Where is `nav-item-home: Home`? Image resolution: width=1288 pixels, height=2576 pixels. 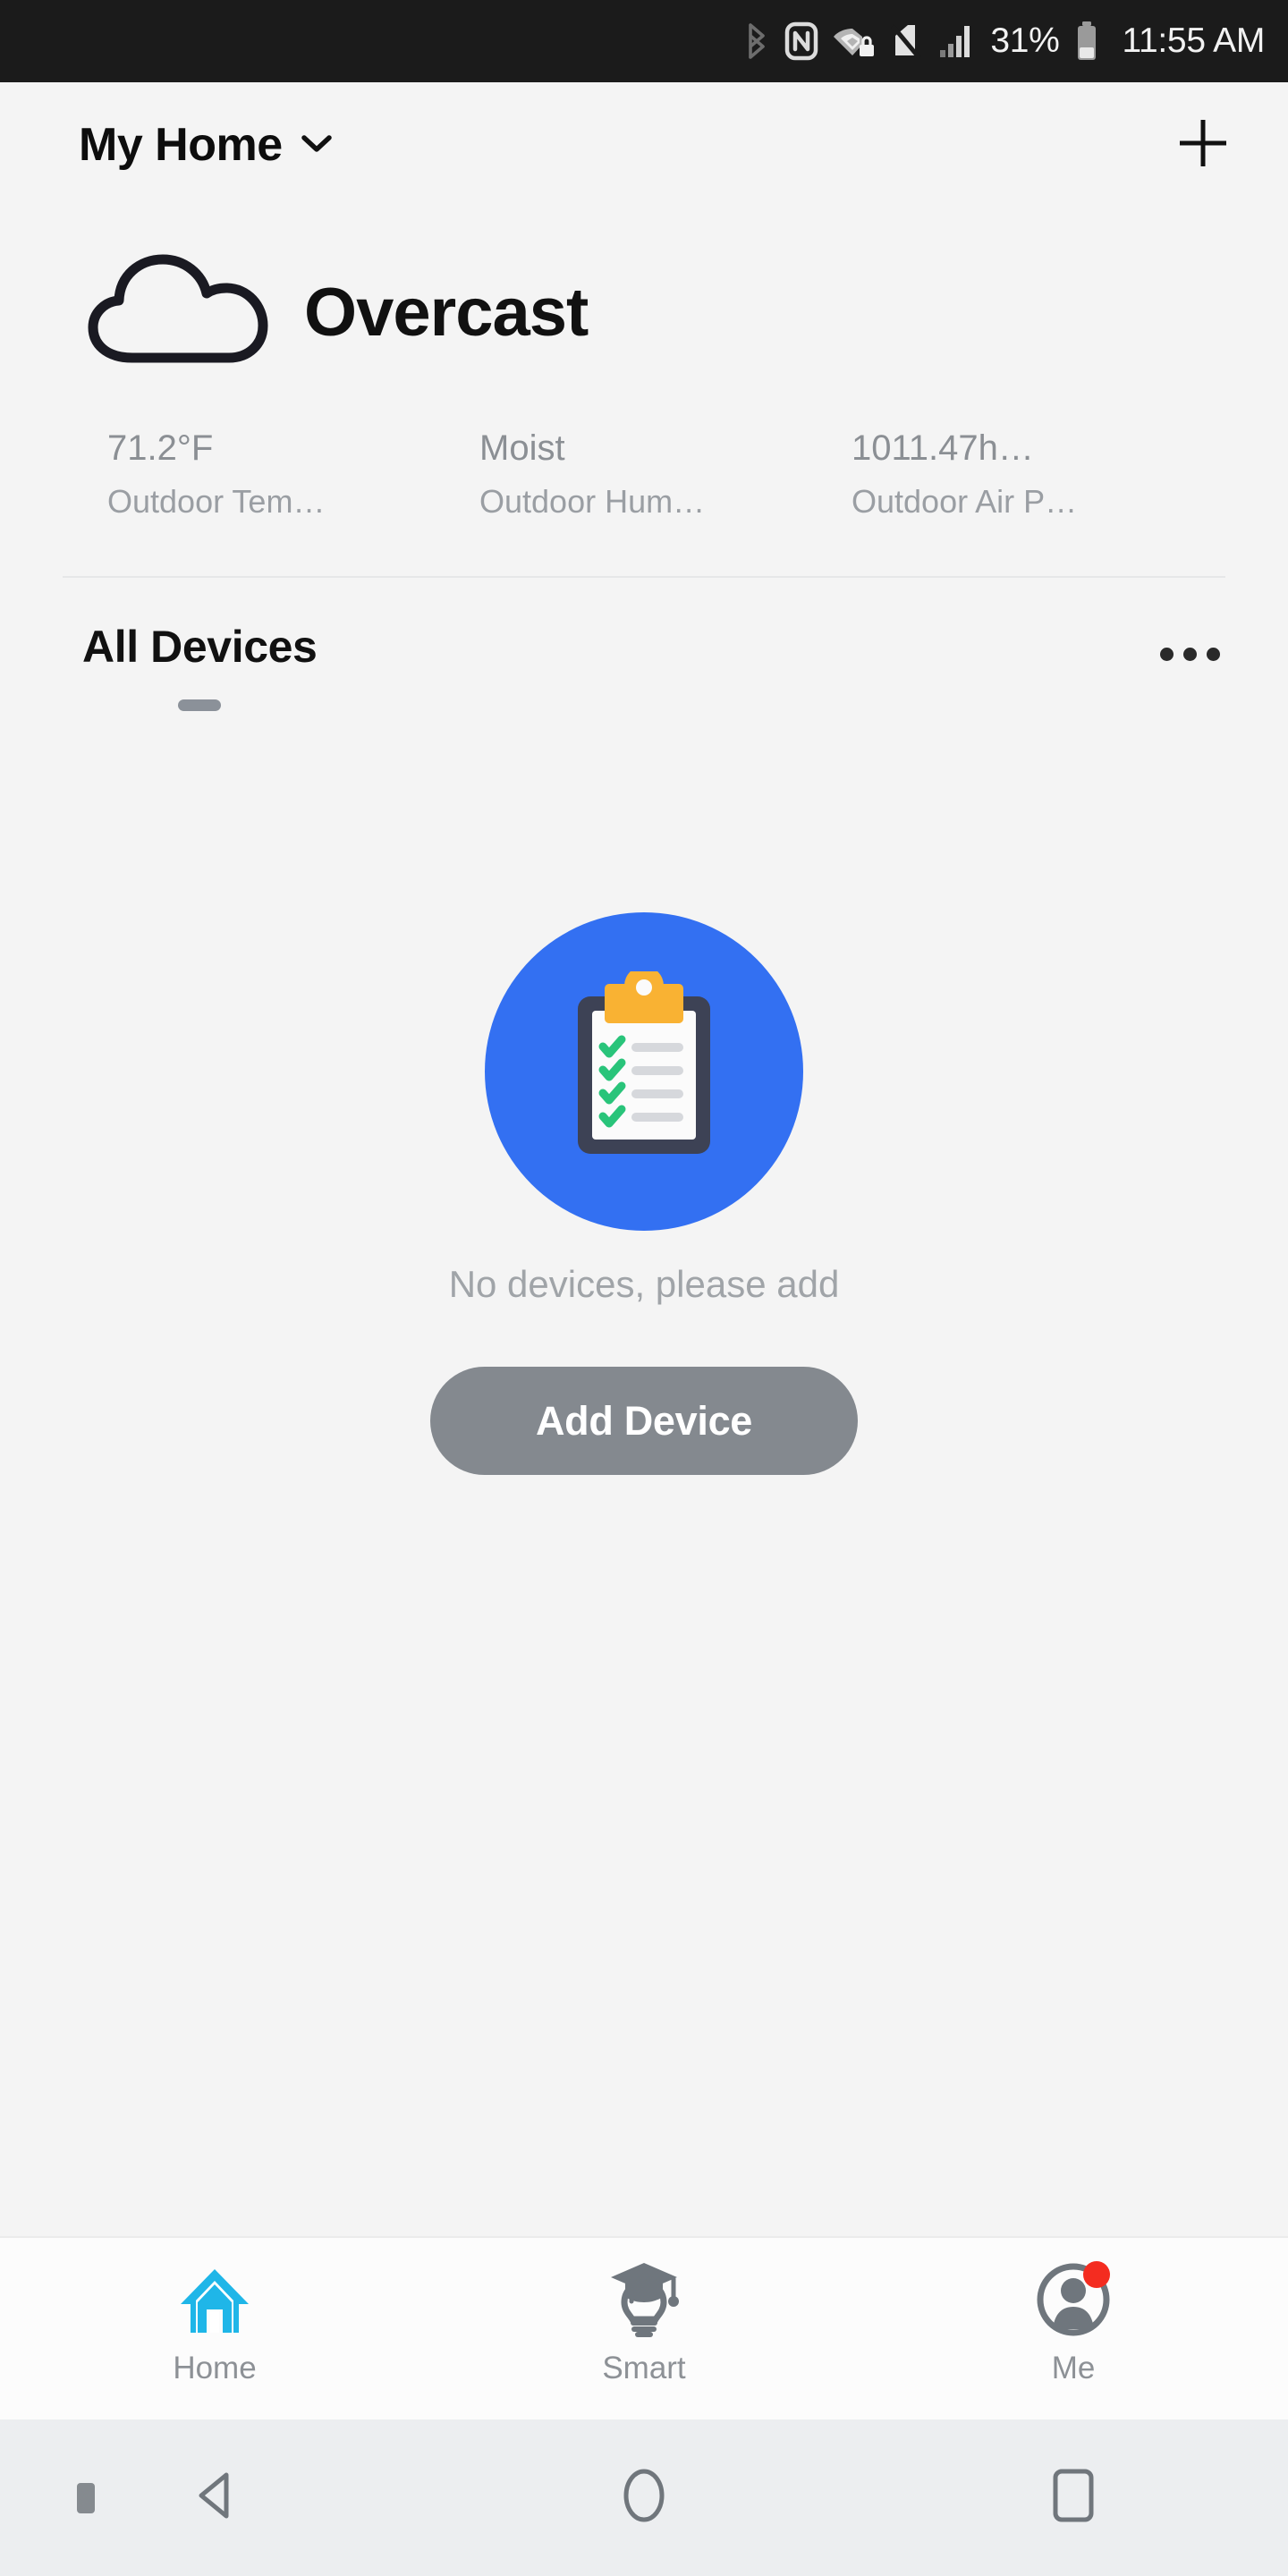 nav-item-home: Home is located at coordinates (214, 2322).